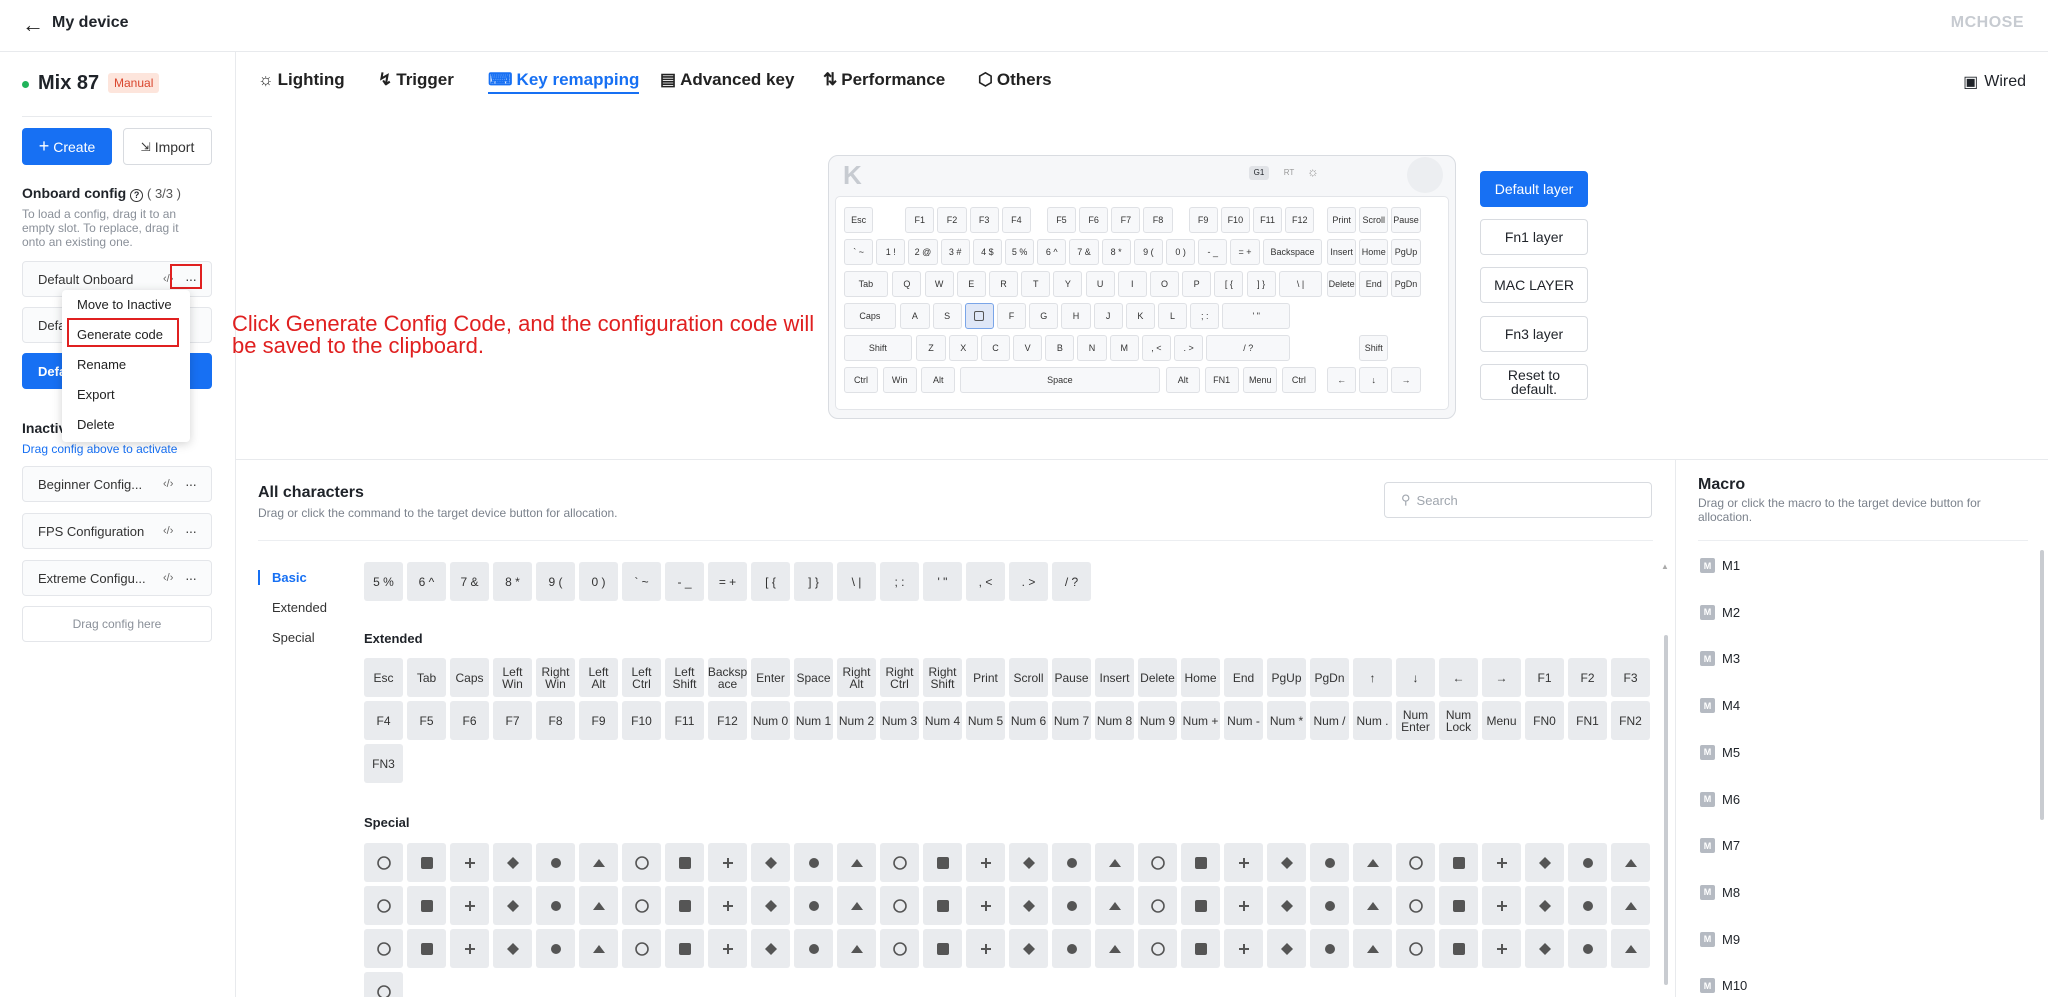  Describe the element at coordinates (1108, 316) in the screenshot. I see `keyboard-key: J` at that location.